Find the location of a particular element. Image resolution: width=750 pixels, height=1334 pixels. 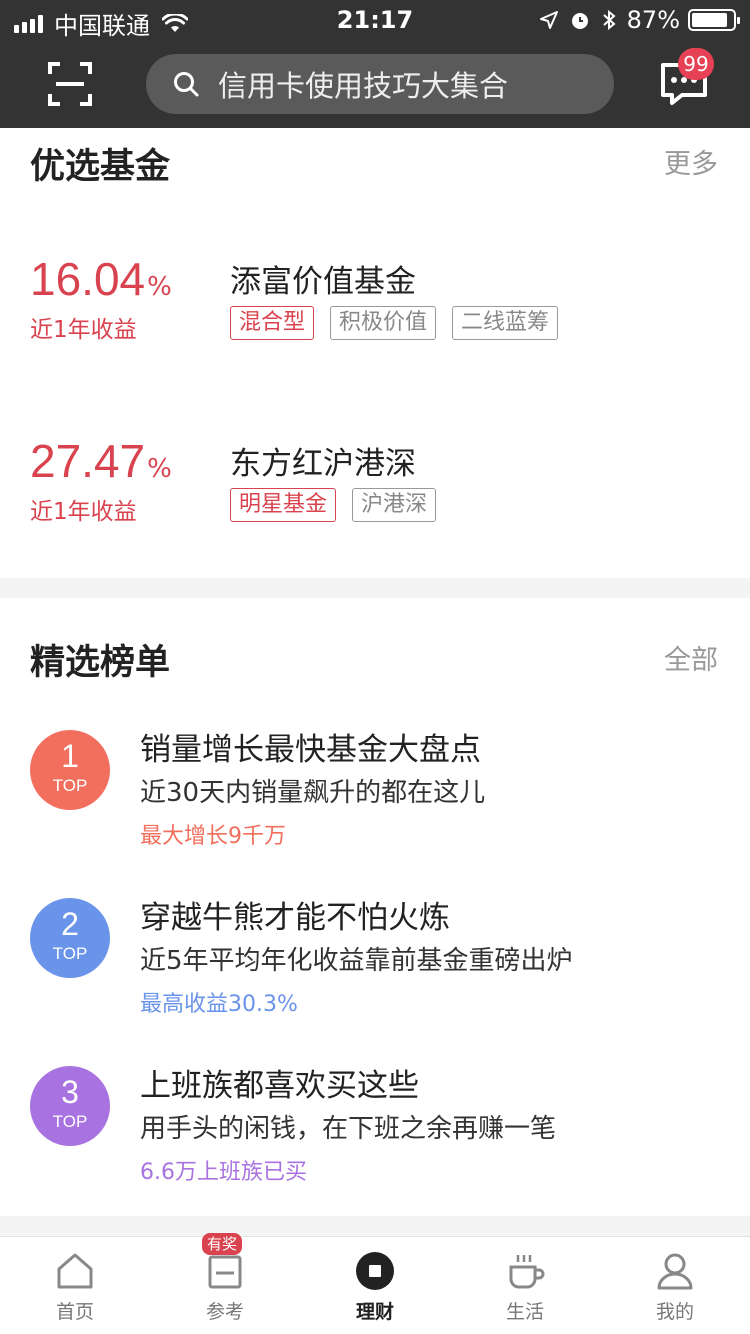

search-placeholder: 信用卡使用技巧大集合 is located at coordinates (363, 86).